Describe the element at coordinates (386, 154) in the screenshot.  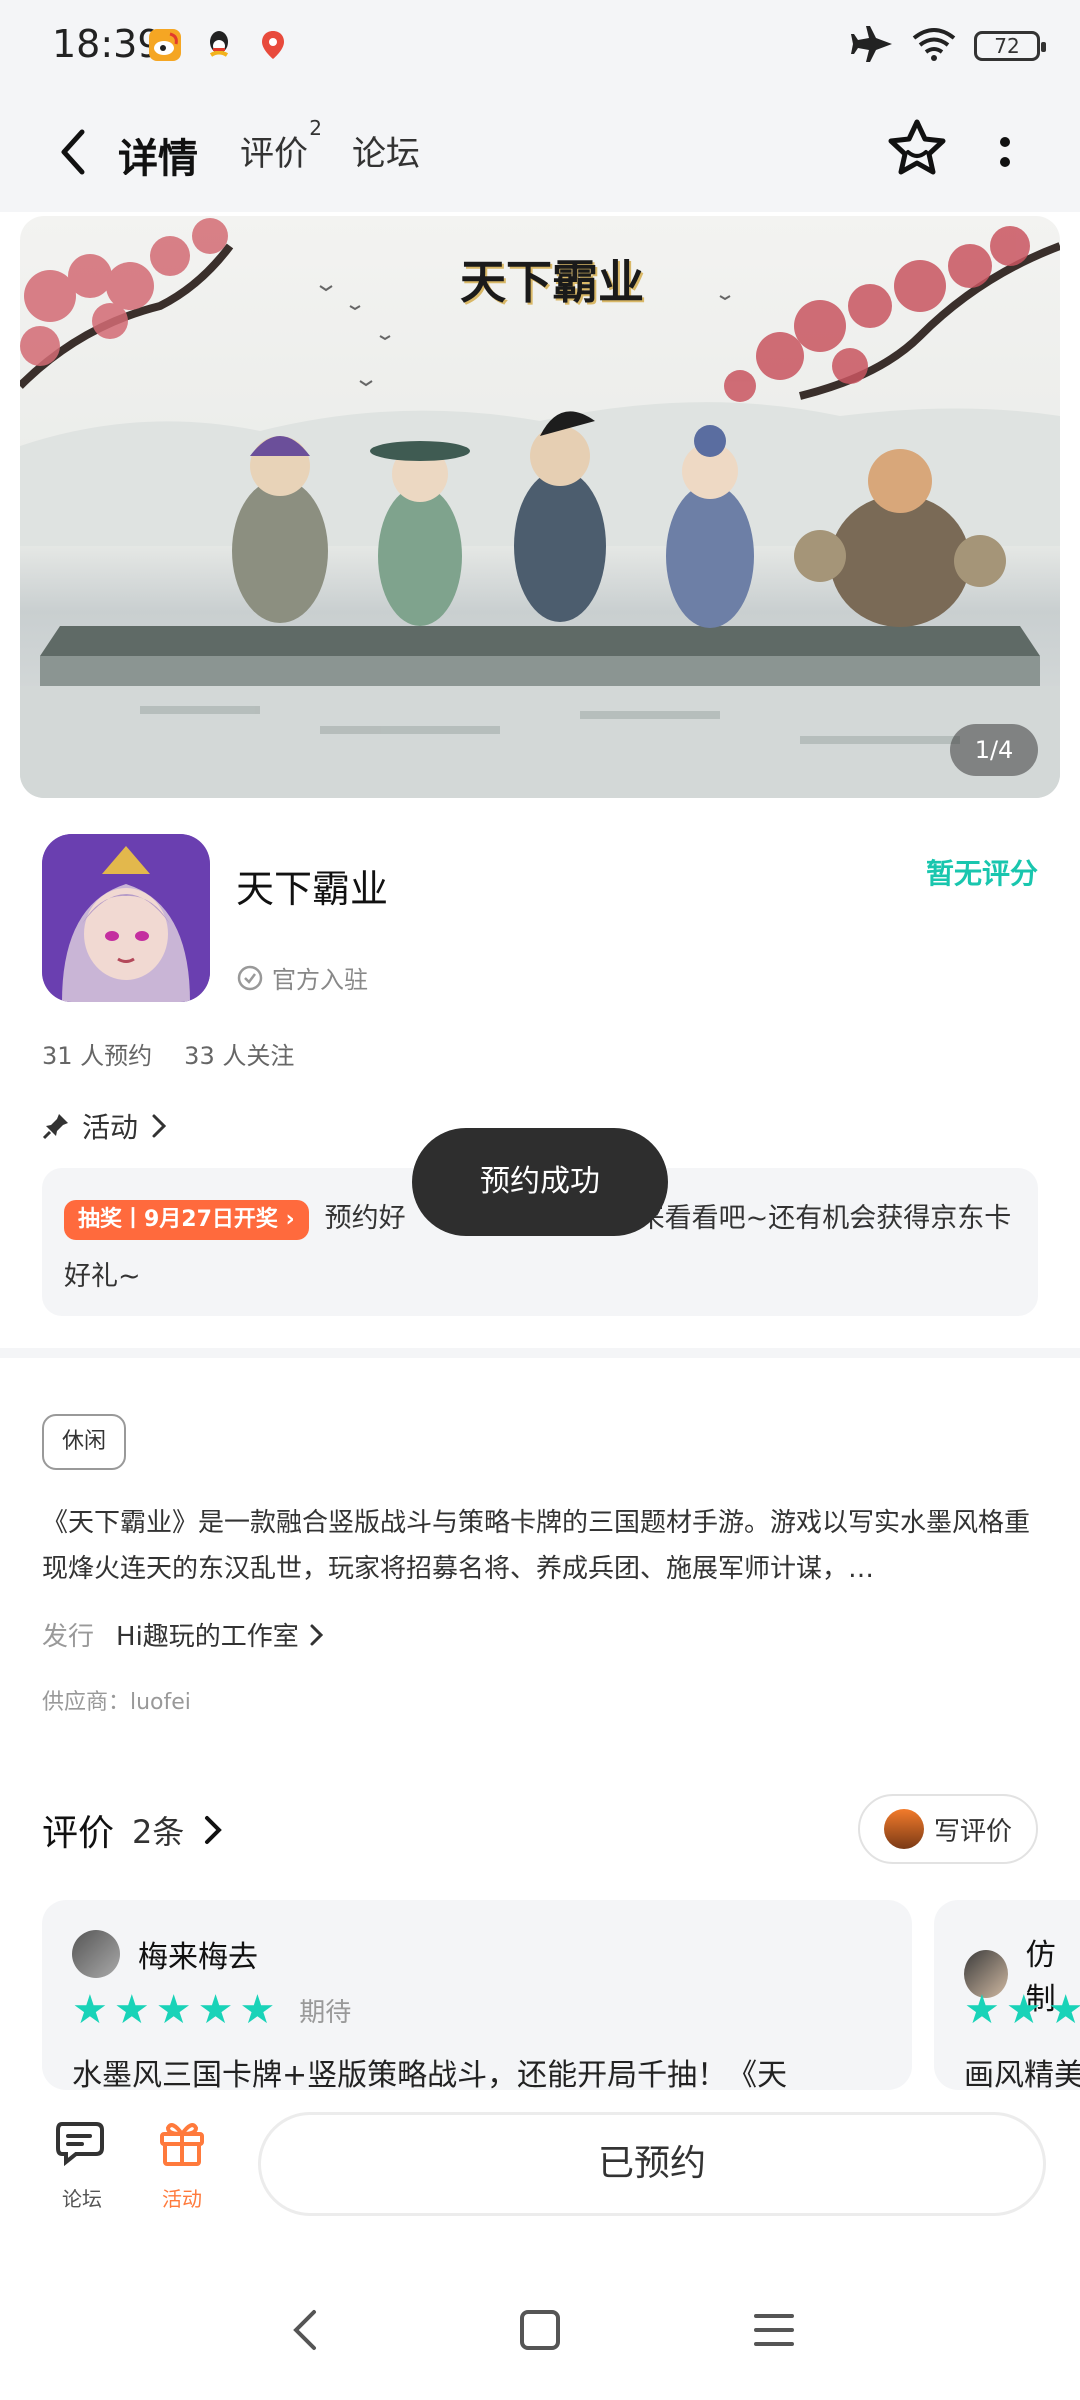
I see `tab-forum-label: 论坛` at that location.